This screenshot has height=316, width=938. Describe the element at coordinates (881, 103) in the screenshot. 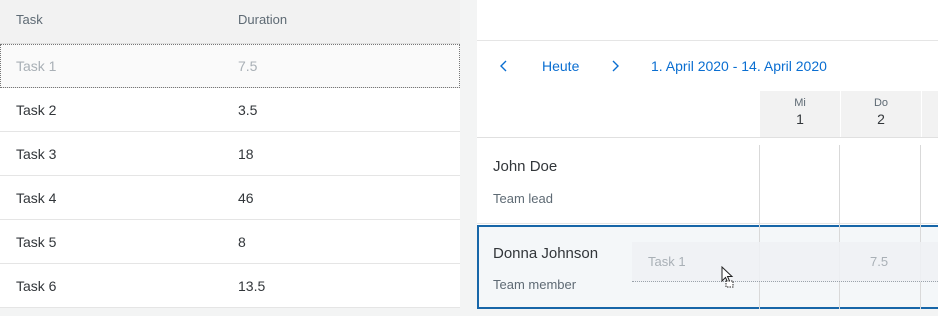

I see `day-name: Do` at that location.